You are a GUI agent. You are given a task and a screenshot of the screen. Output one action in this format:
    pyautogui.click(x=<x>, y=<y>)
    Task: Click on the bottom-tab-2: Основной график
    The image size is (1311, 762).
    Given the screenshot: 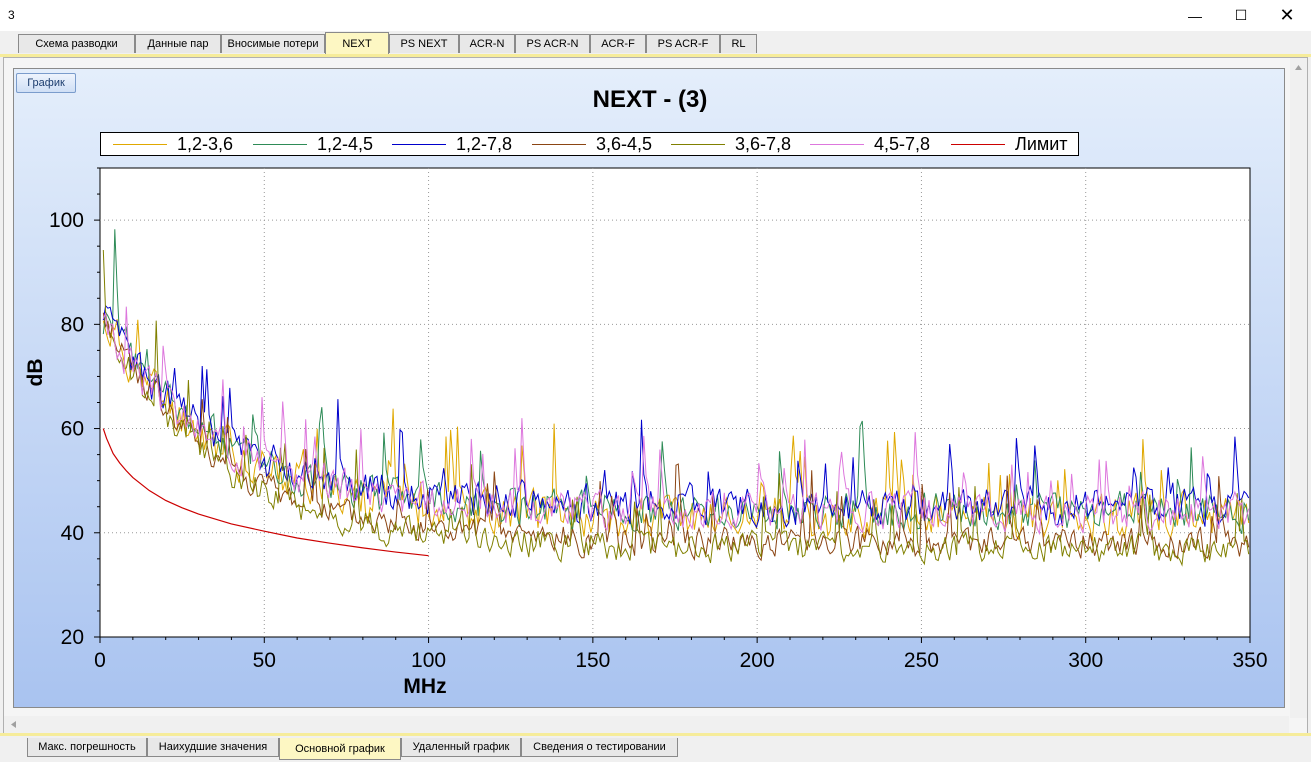 What is the action you would take?
    pyautogui.click(x=340, y=749)
    